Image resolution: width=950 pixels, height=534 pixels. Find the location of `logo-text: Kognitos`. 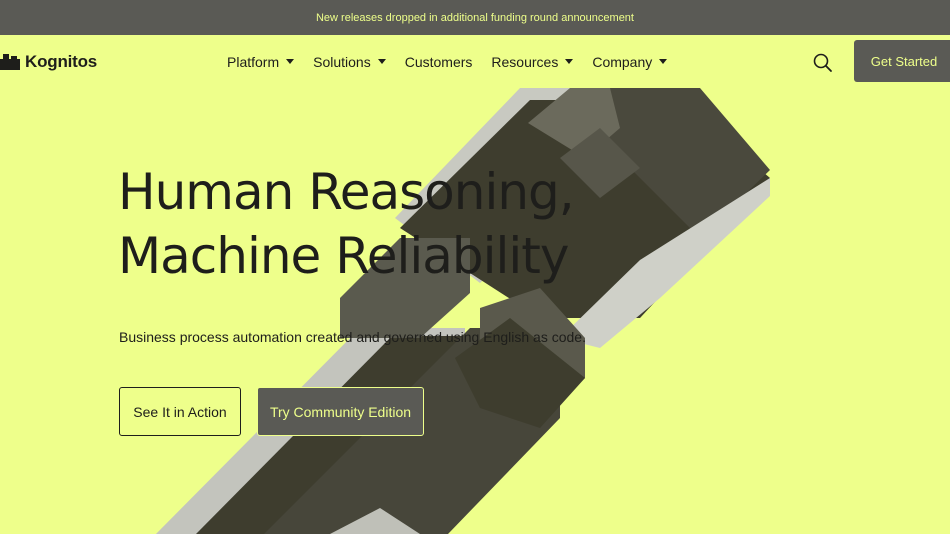

logo-text: Kognitos is located at coordinates (61, 61).